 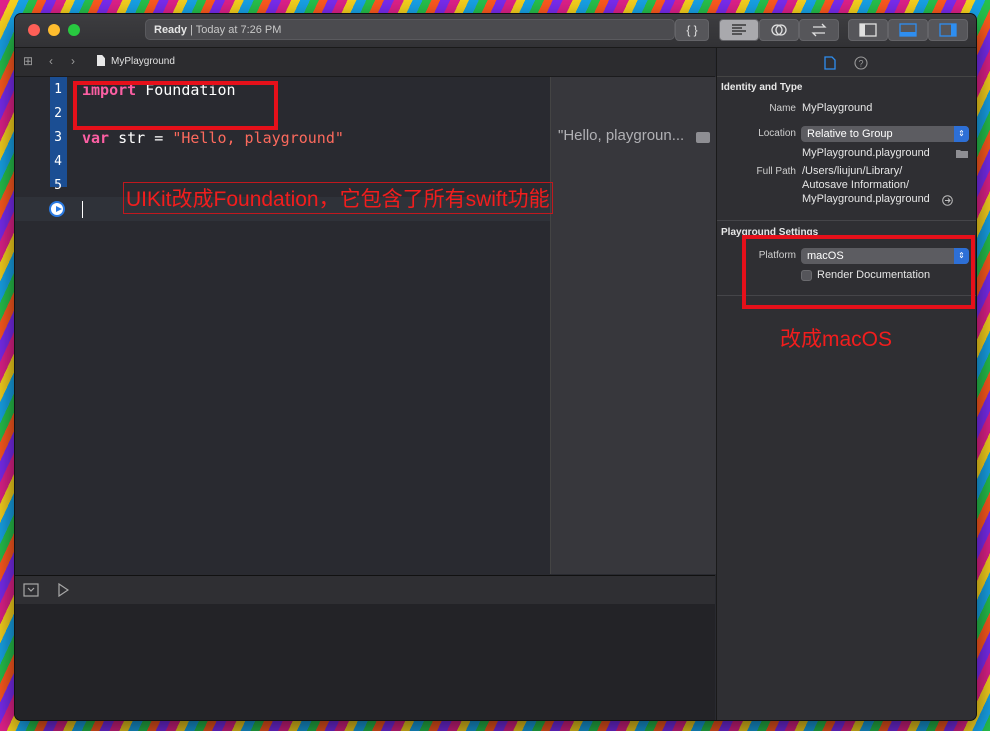 I want to click on fullpath-line-3: MyPlayground.playground, so click(x=866, y=199).